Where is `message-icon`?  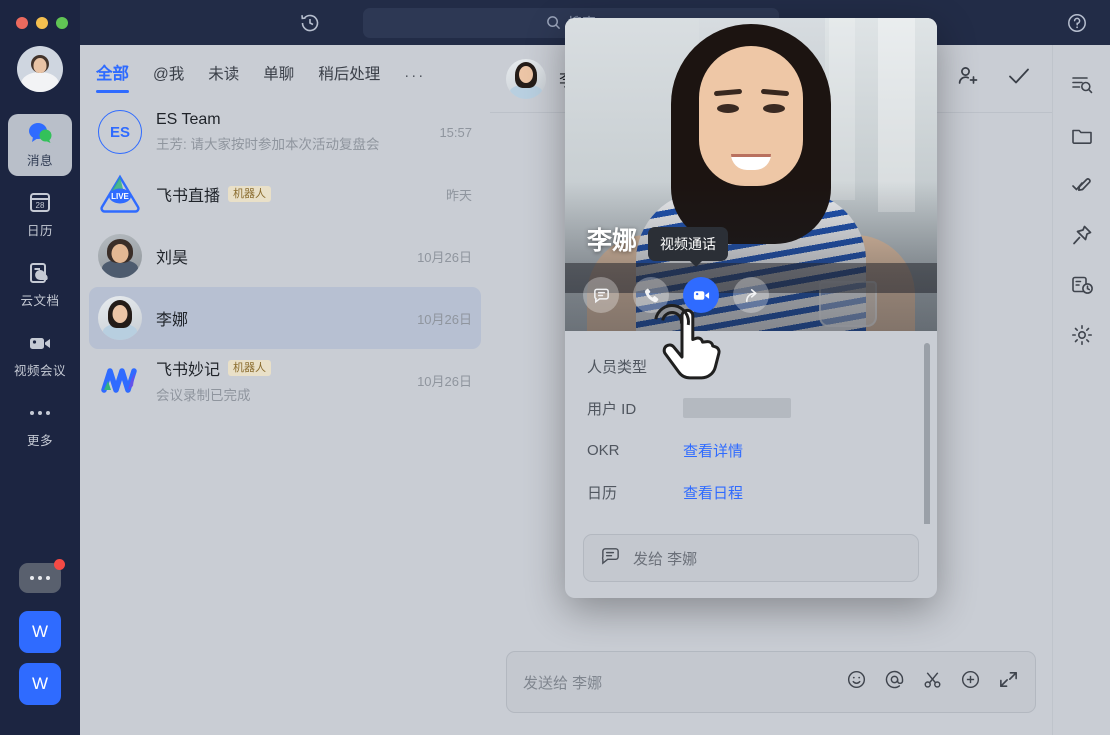
message-icon is located at coordinates (610, 558).